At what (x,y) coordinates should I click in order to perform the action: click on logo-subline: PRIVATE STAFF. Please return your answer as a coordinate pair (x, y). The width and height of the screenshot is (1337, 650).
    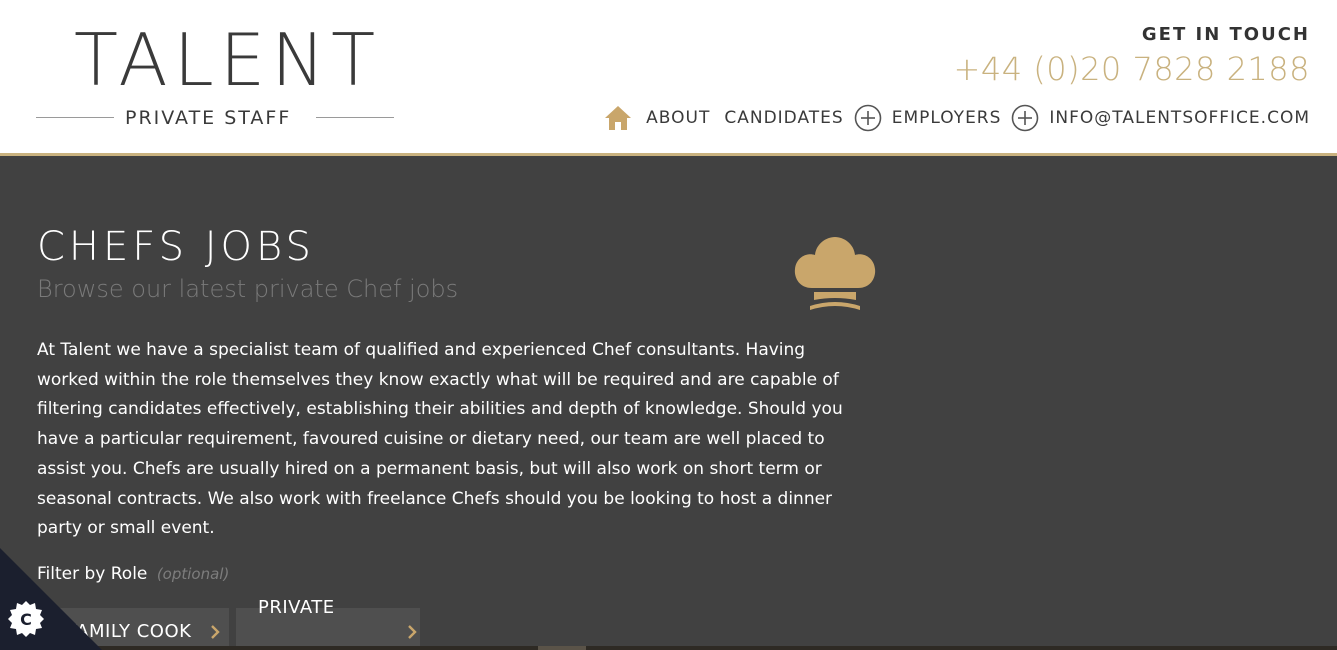
    Looking at the image, I should click on (216, 118).